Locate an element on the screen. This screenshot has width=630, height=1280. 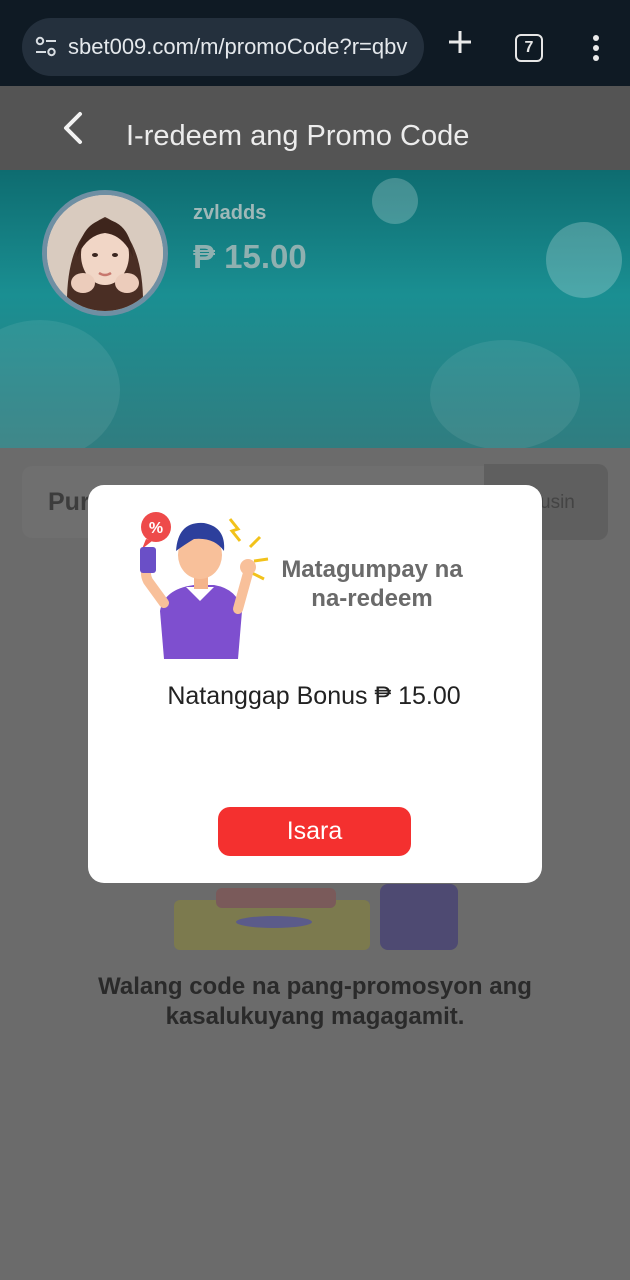
site-settings-icon is located at coordinates (46, 47).